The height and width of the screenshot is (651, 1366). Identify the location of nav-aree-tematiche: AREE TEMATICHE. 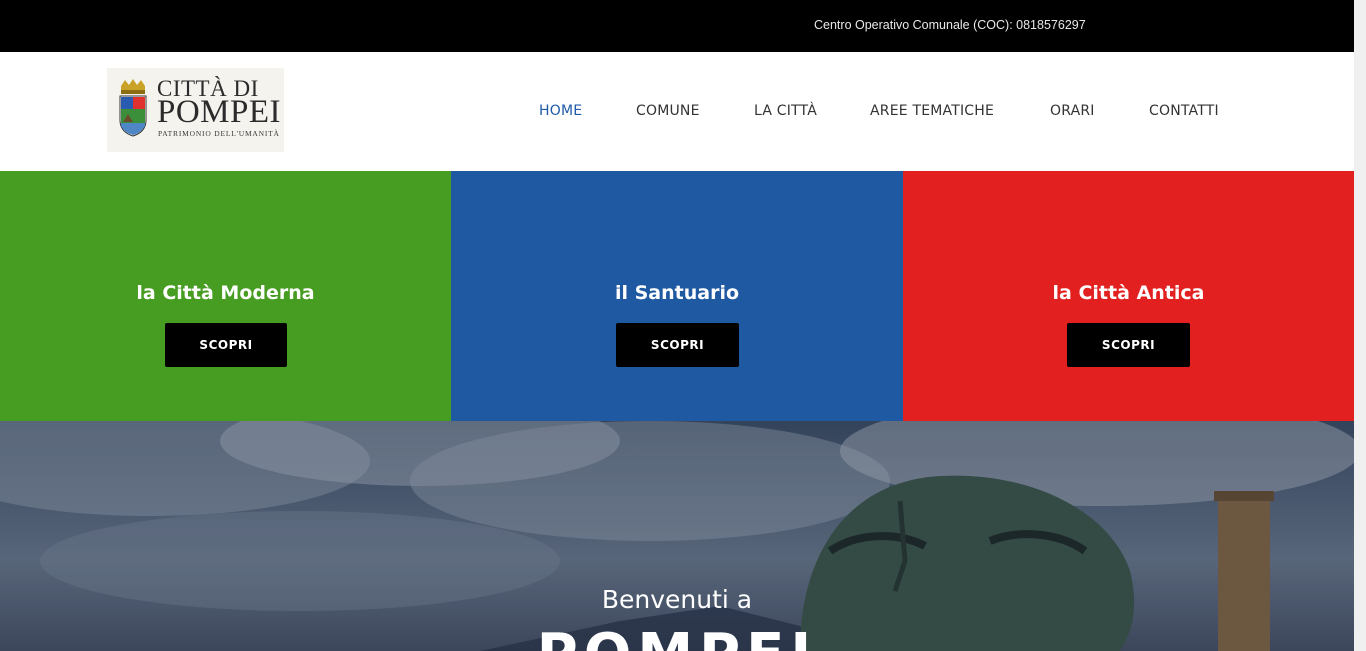
(932, 111).